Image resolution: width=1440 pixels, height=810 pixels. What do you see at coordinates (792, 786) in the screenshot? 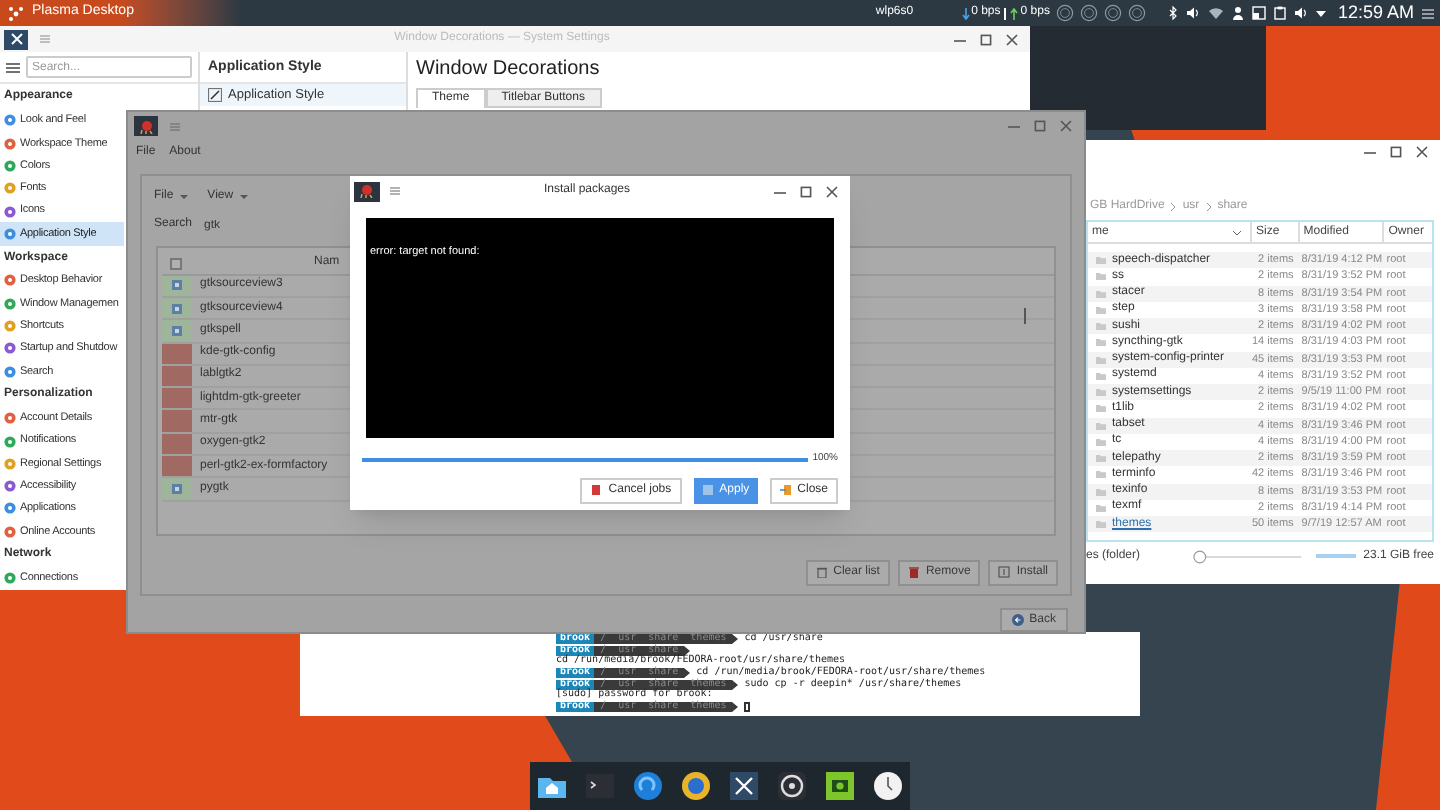
I see `wheel-icon` at bounding box center [792, 786].